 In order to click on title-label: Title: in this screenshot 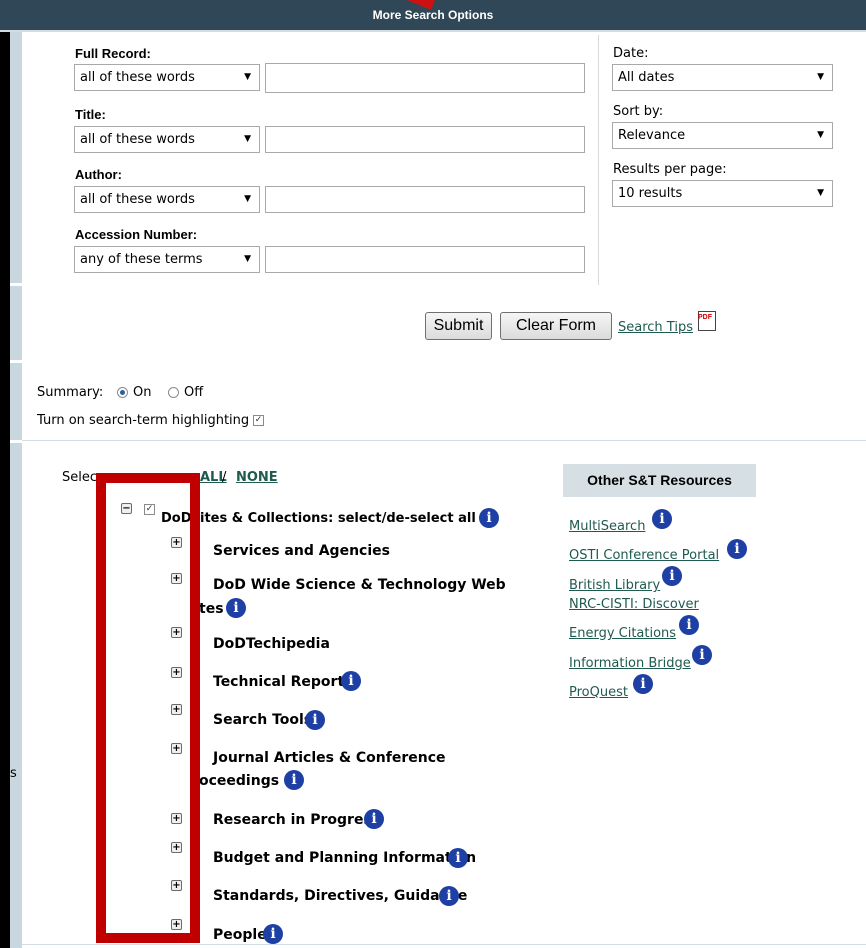, I will do `click(90, 114)`.